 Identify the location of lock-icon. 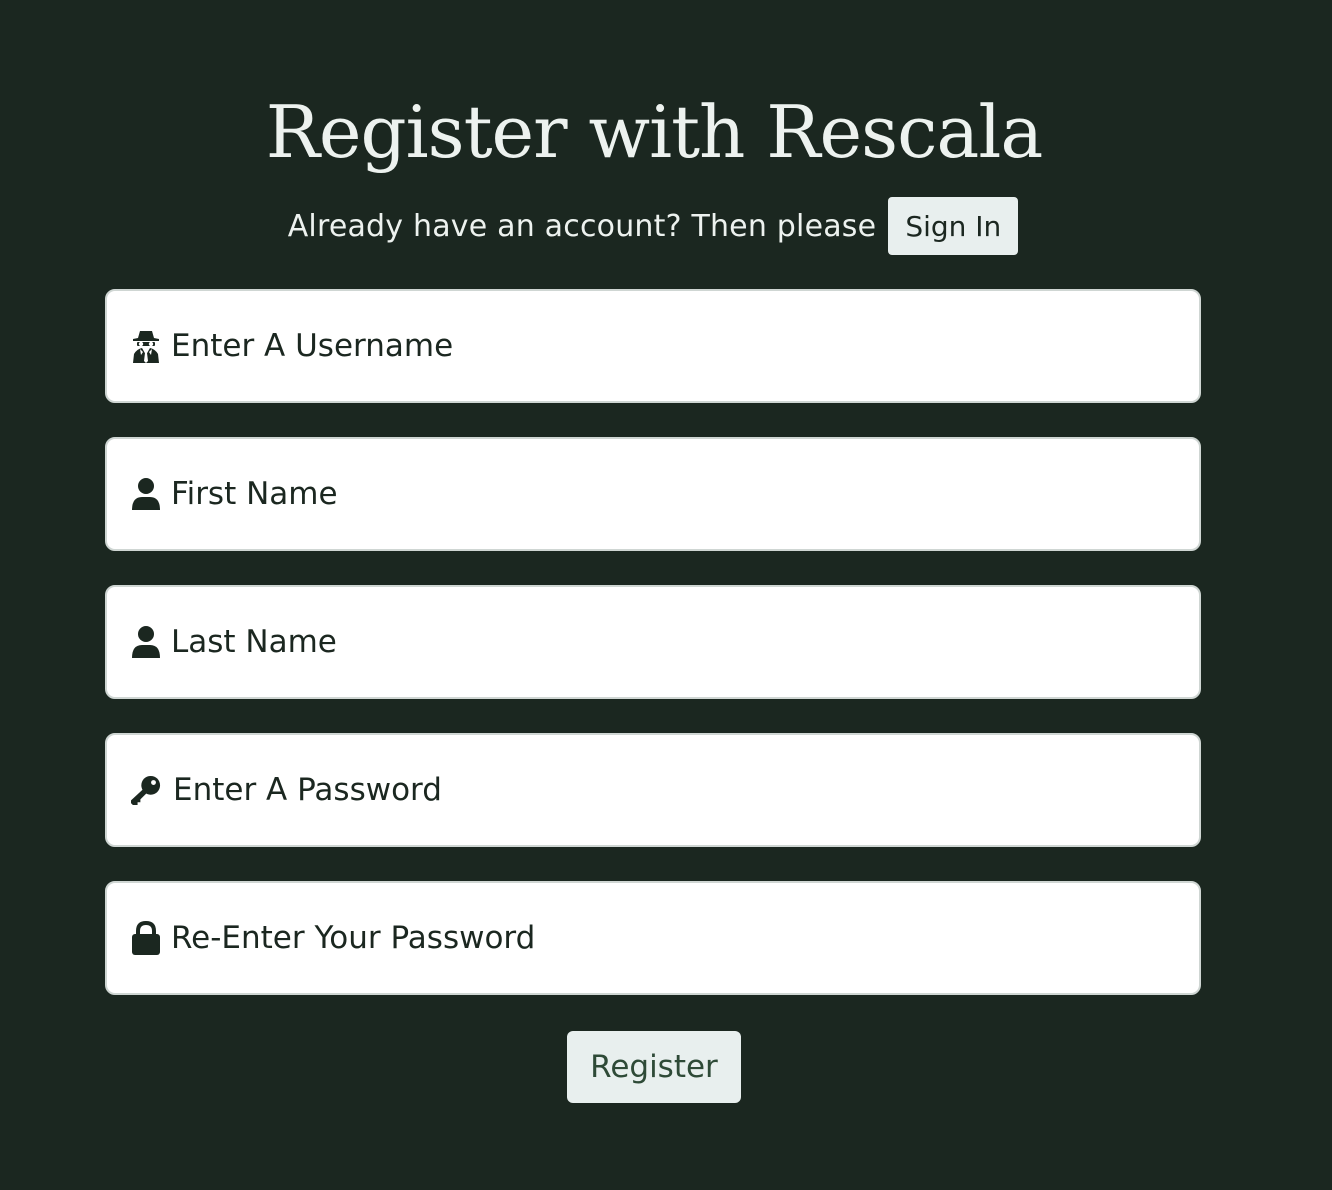
(146, 938).